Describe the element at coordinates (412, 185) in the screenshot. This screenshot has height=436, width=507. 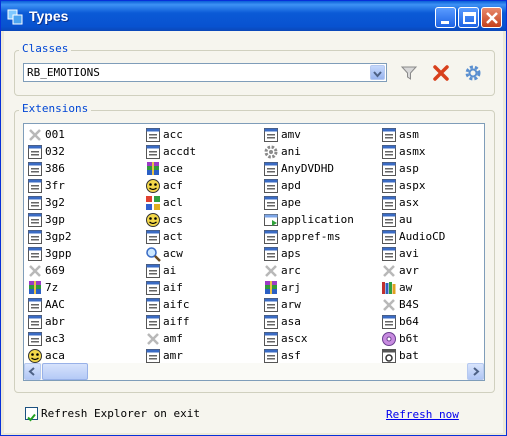
I see `list-item-label: aspx` at that location.